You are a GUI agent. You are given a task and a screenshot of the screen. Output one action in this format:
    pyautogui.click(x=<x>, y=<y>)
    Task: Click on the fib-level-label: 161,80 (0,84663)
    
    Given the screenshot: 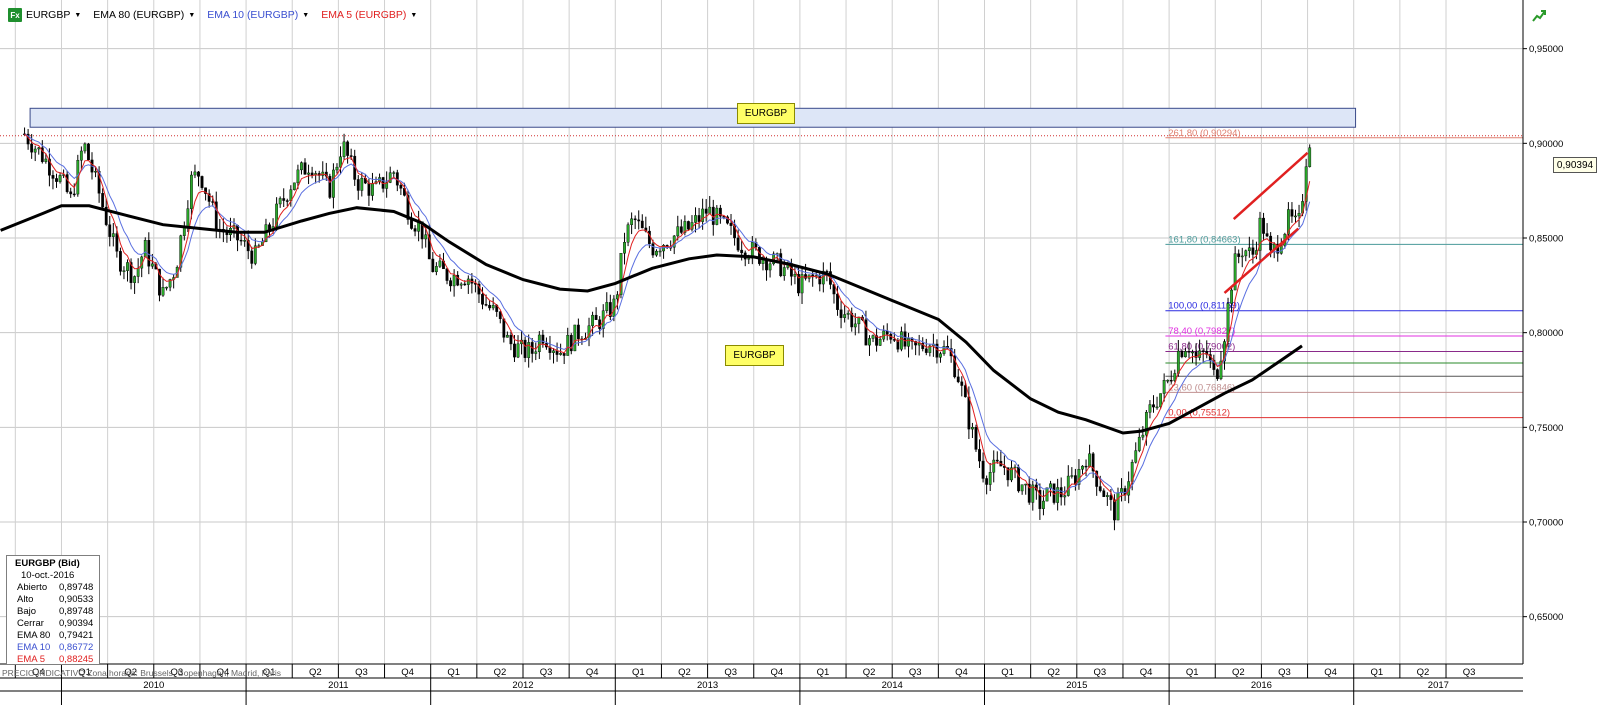 What is the action you would take?
    pyautogui.click(x=1204, y=239)
    